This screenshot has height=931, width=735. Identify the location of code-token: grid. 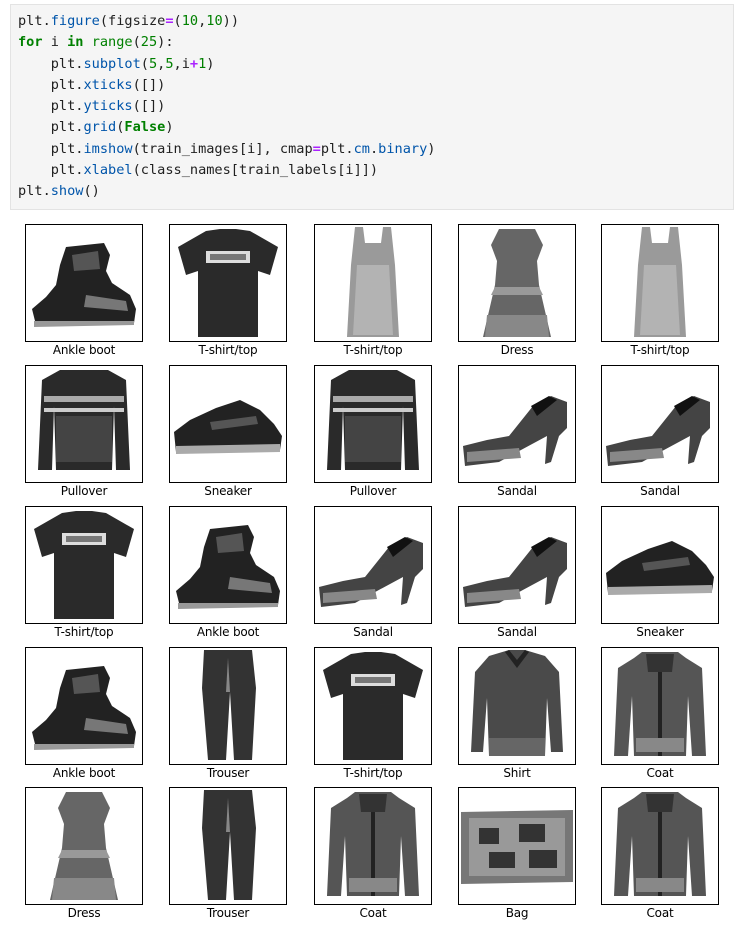
(100, 127).